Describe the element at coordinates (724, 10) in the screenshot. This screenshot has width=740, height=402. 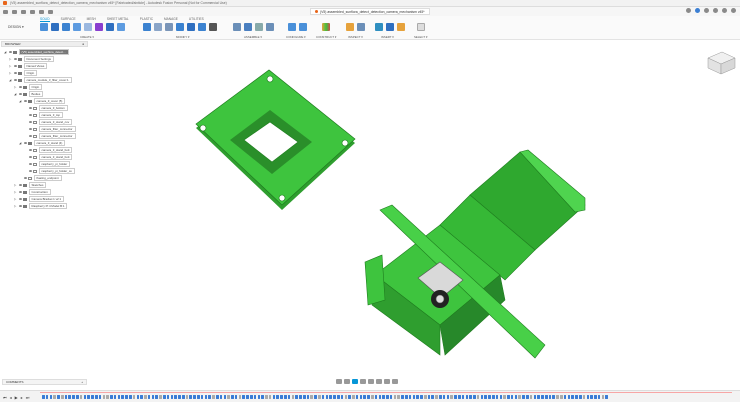
I see `help-icon` at that location.